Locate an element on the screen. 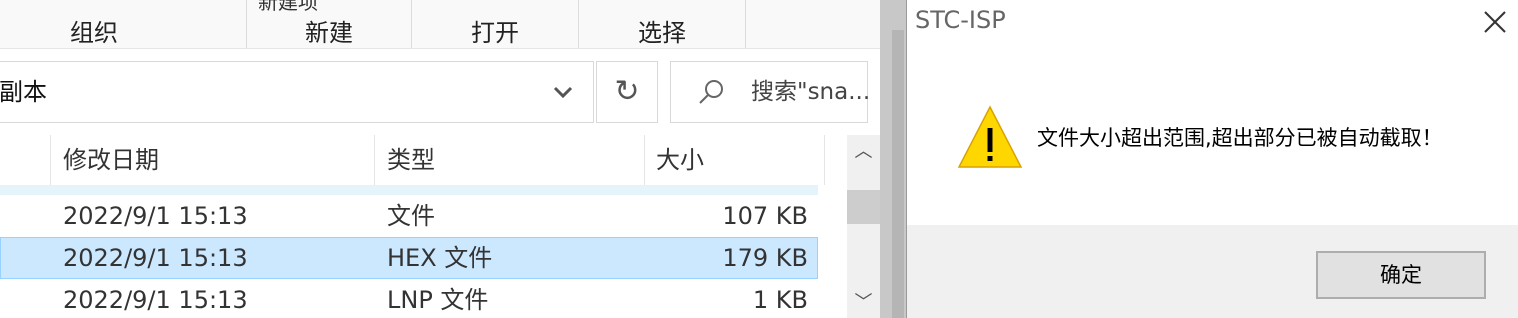  column-header-size: 大小 is located at coordinates (680, 160).